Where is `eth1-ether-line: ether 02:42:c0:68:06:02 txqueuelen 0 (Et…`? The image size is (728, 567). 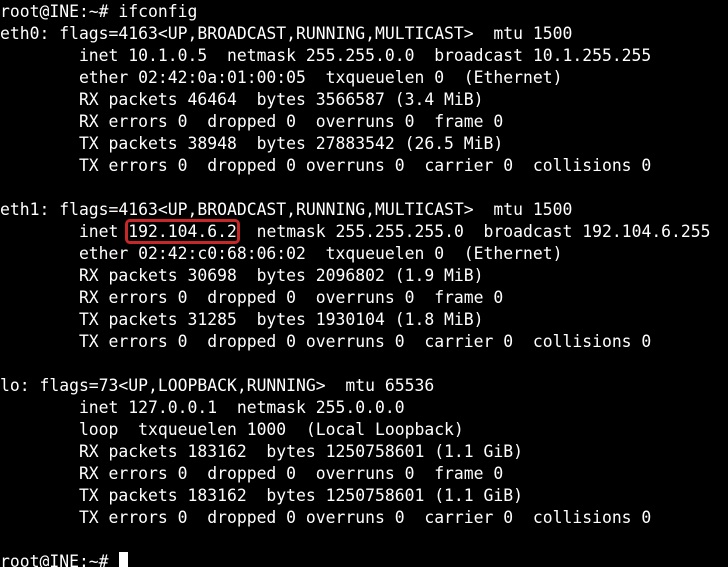
eth1-ether-line: ether 02:42:c0:68:06:02 txqueuelen 0 (Et… is located at coordinates (281, 253).